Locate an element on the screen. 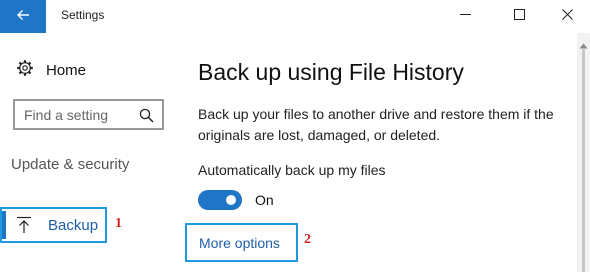  title-bar: Settings is located at coordinates (295, 16).